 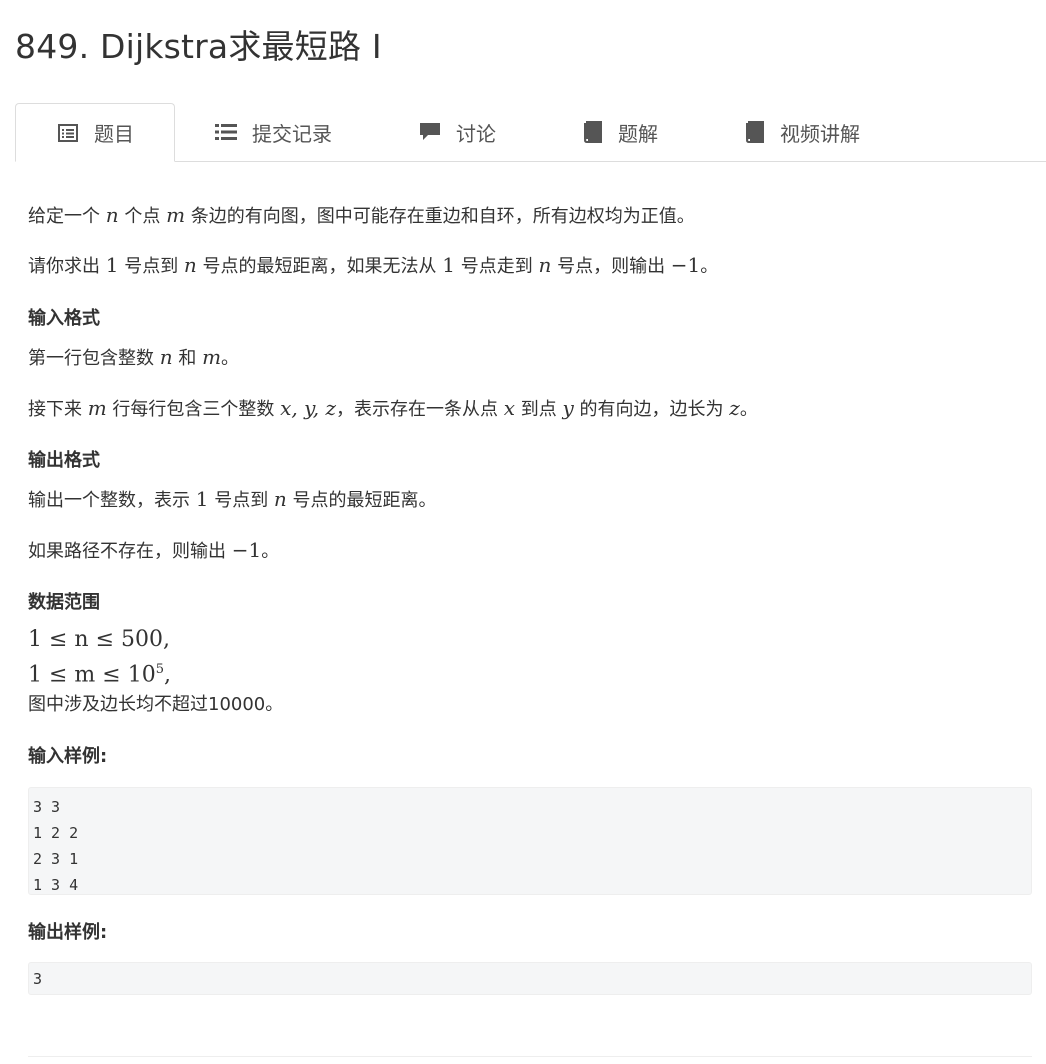 I want to click on text: 个点, so click(x=142, y=216).